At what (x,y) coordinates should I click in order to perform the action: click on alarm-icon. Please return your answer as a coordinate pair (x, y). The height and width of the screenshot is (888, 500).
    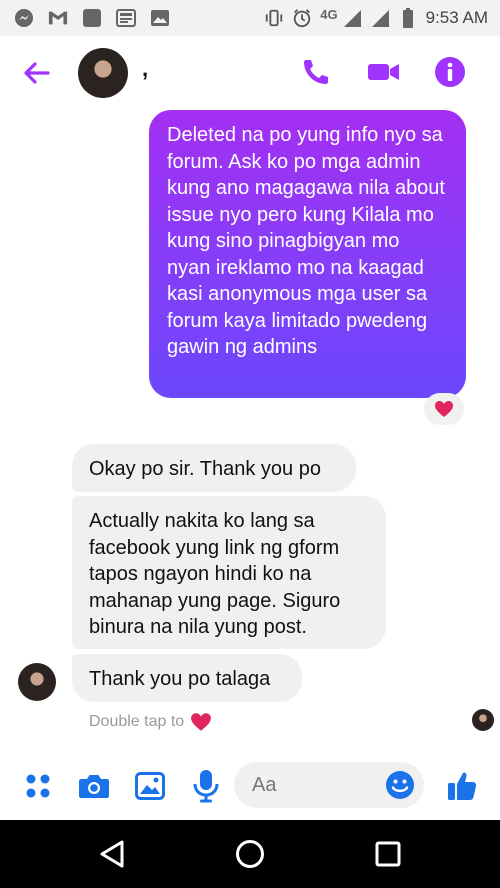
    Looking at the image, I should click on (302, 18).